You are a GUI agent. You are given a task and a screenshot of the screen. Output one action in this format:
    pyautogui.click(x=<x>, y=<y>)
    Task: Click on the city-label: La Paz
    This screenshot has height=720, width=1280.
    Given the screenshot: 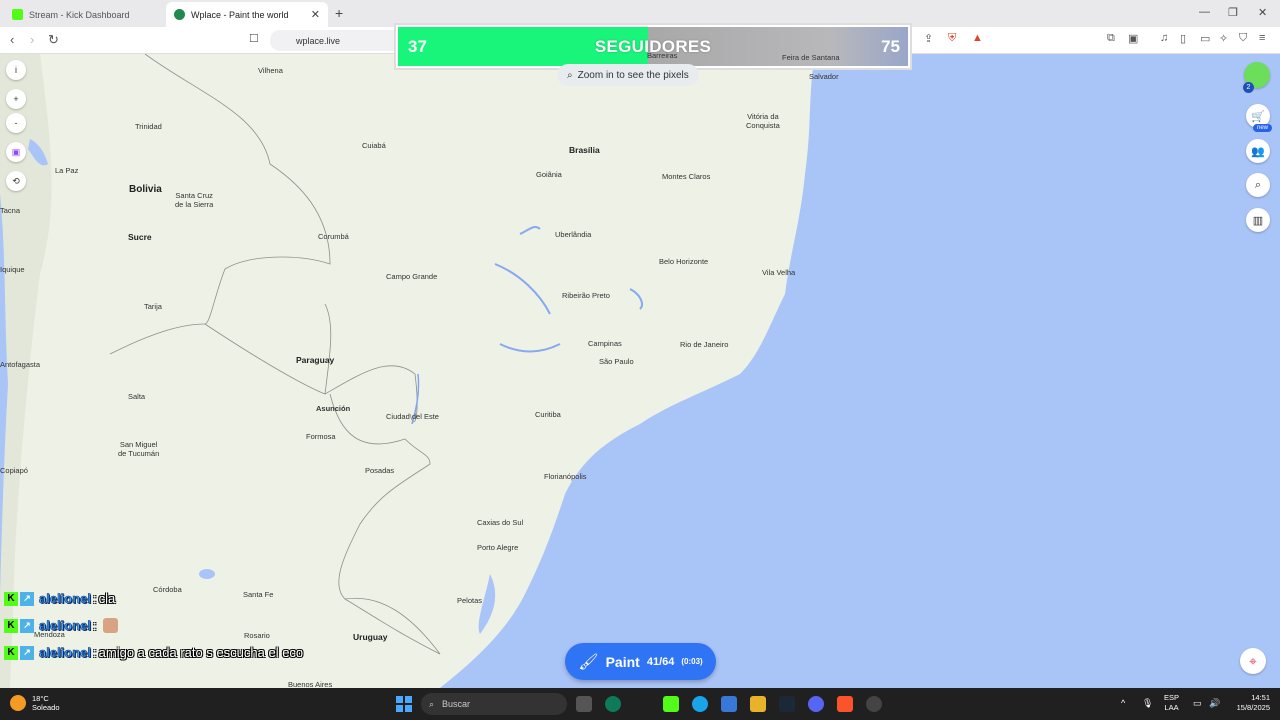 What is the action you would take?
    pyautogui.click(x=67, y=170)
    